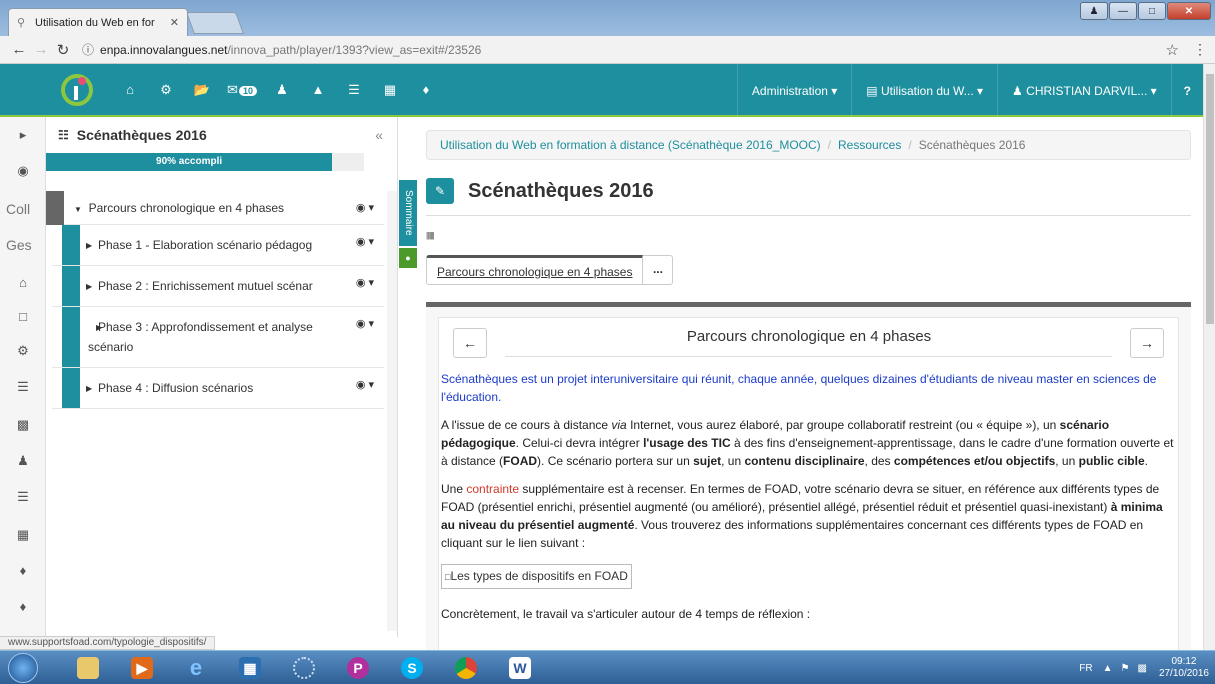  I want to click on administration-menu: Administration ▾, so click(793, 90).